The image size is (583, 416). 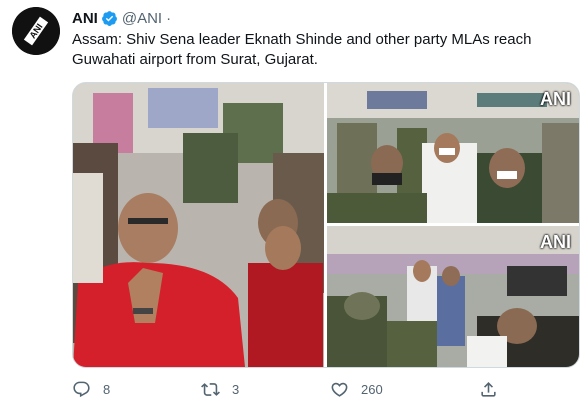 What do you see at coordinates (109, 18) in the screenshot?
I see `verified-badge-icon` at bounding box center [109, 18].